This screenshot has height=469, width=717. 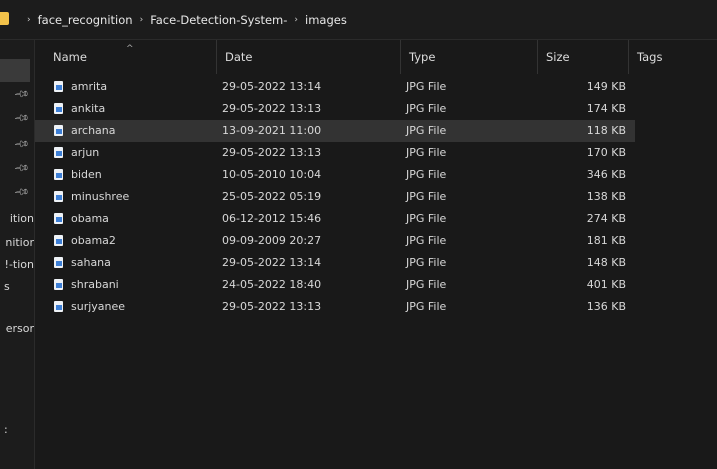 What do you see at coordinates (4, 18) in the screenshot?
I see `folder-icon` at bounding box center [4, 18].